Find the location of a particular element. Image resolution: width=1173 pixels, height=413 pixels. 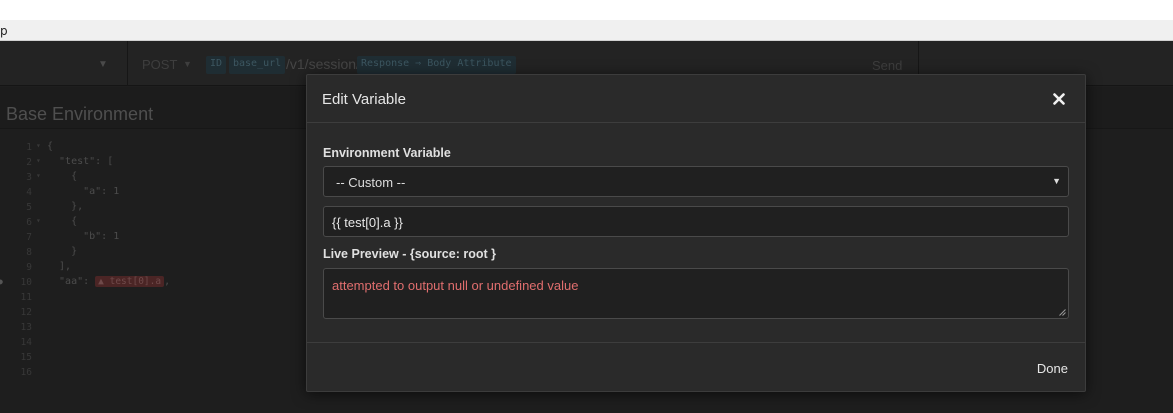

line-number: 5 is located at coordinates (29, 207).